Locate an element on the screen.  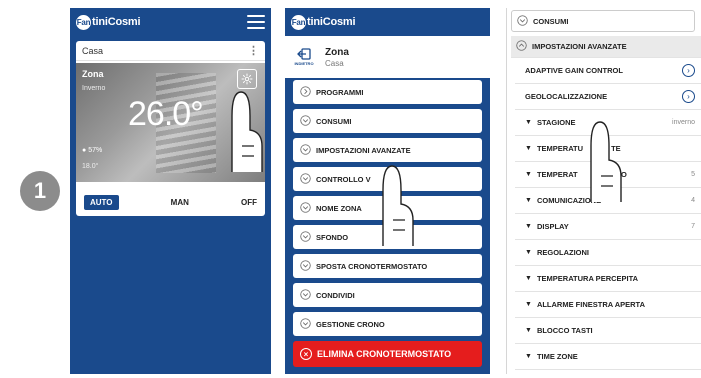
row-value: 4 is located at coordinates (693, 200).